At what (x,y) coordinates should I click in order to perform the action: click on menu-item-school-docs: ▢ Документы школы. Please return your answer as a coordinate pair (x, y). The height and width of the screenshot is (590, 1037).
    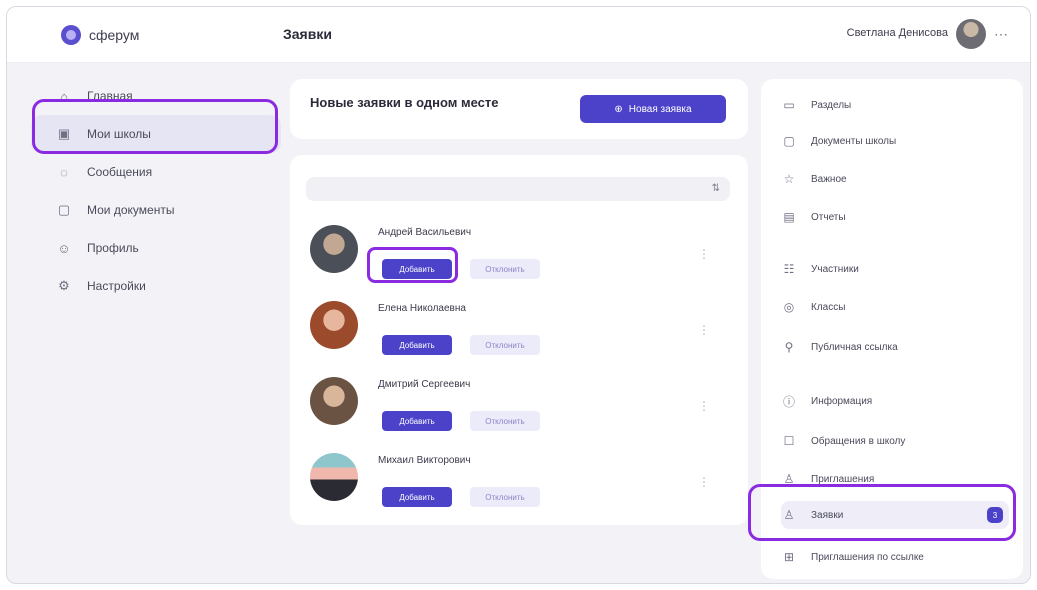
    Looking at the image, I should click on (895, 141).